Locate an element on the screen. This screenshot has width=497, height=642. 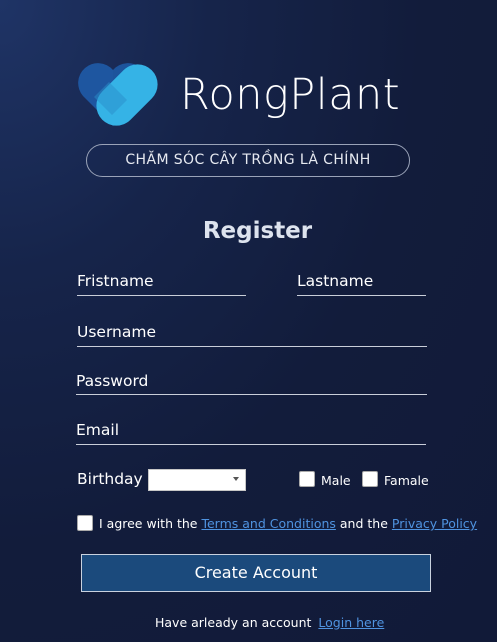
birthday-label: Birthday is located at coordinates (110, 479).